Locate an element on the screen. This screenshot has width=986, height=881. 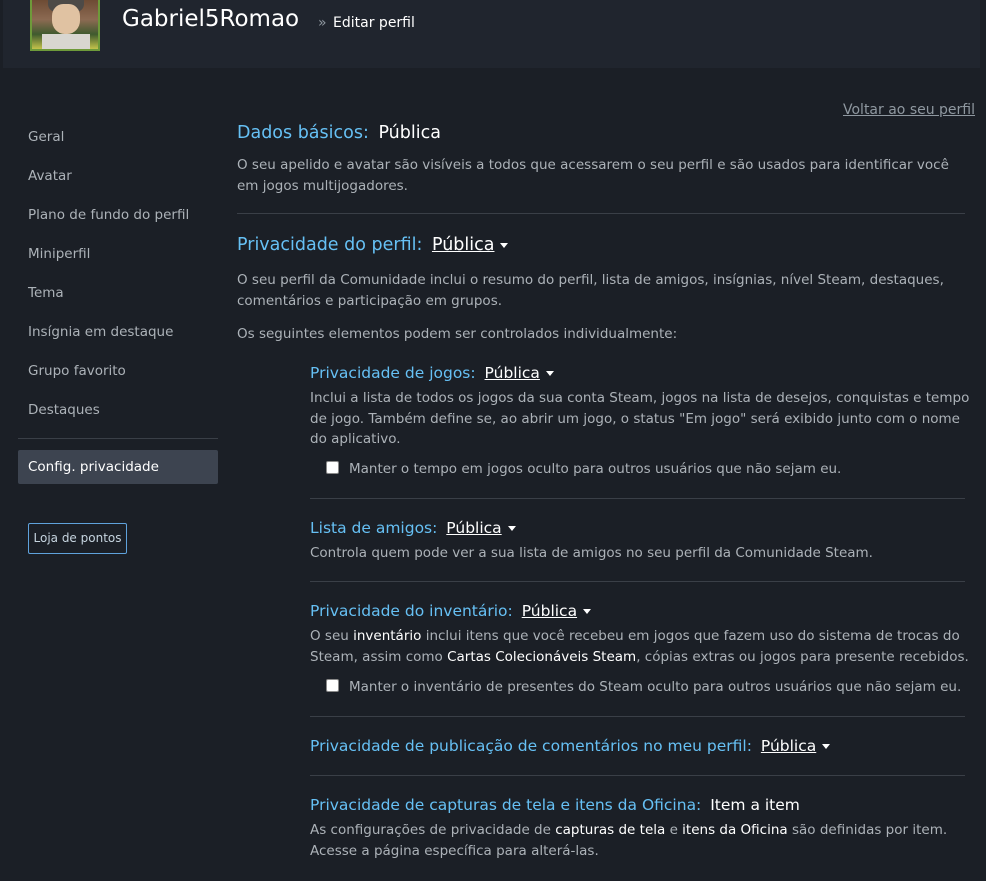
user-avatar is located at coordinates (65, 25).